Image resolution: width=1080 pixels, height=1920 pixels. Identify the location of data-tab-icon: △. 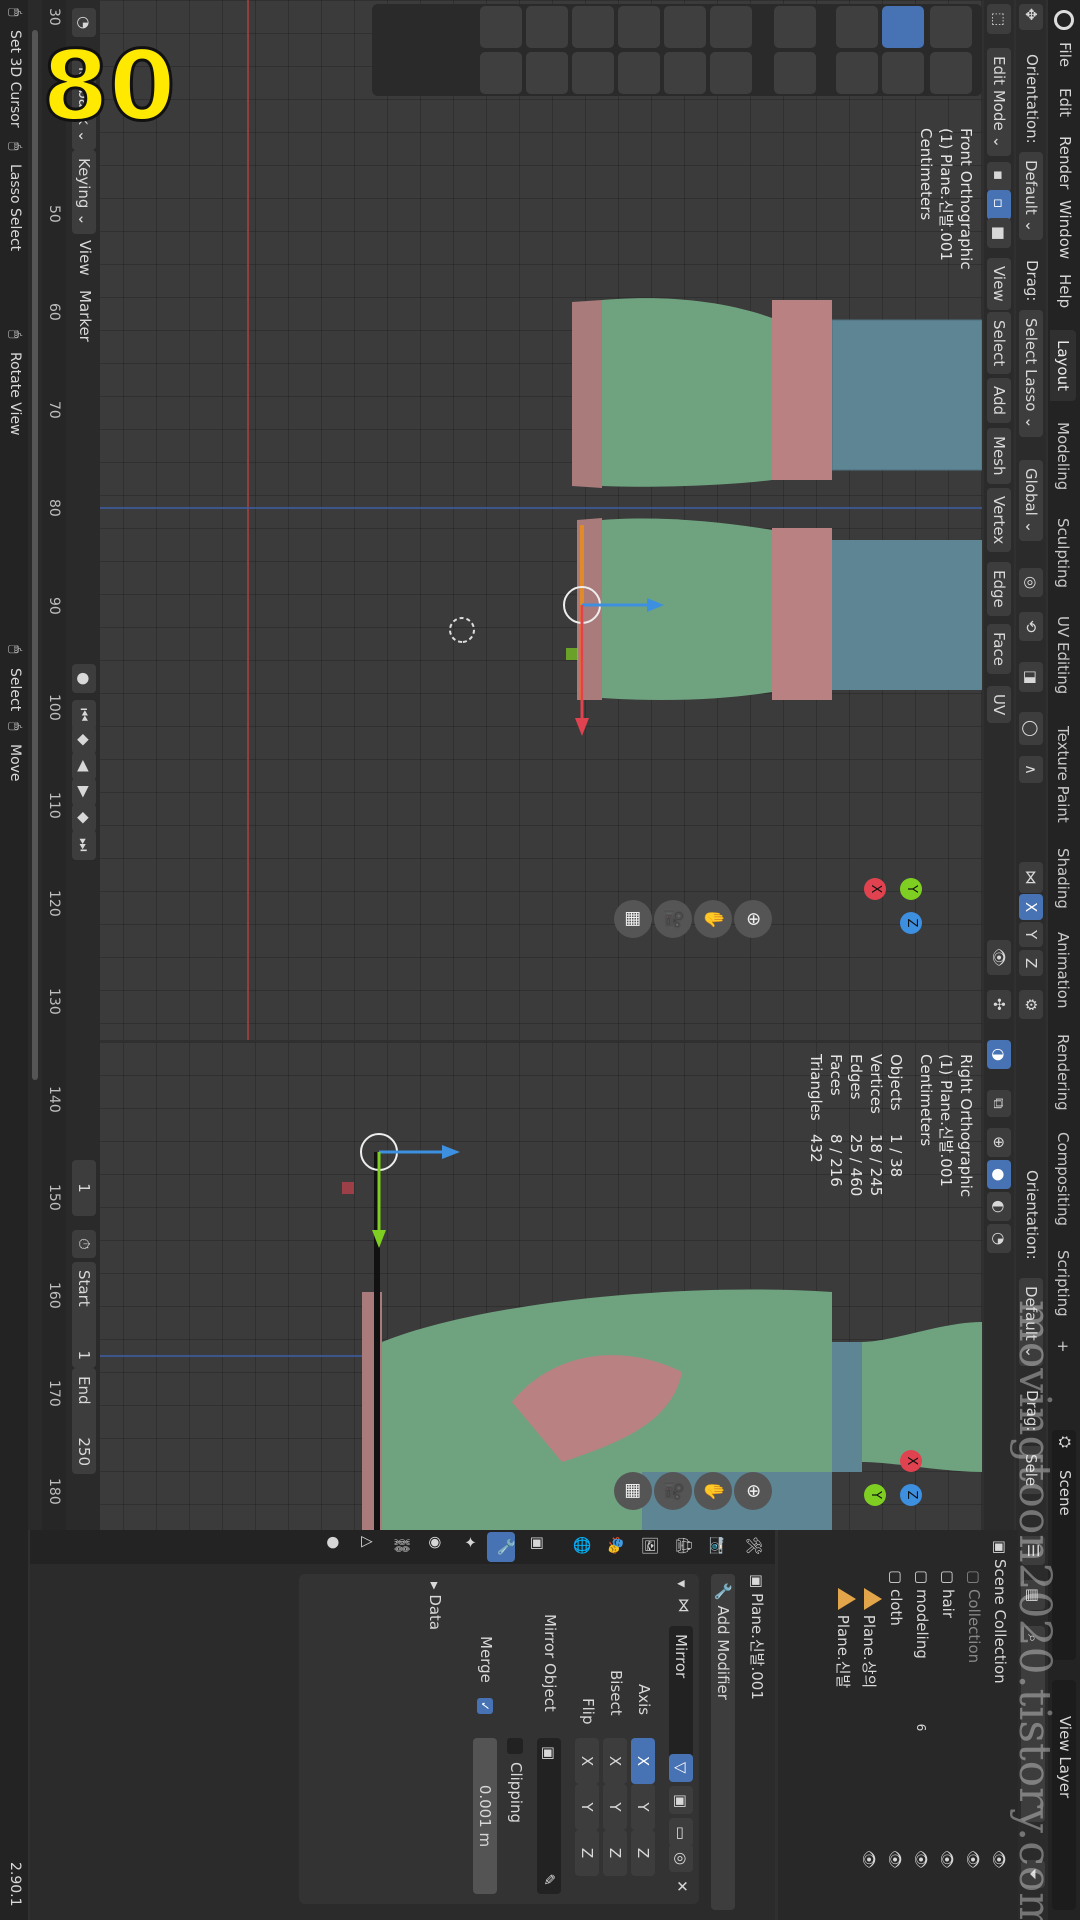
(368, 1542).